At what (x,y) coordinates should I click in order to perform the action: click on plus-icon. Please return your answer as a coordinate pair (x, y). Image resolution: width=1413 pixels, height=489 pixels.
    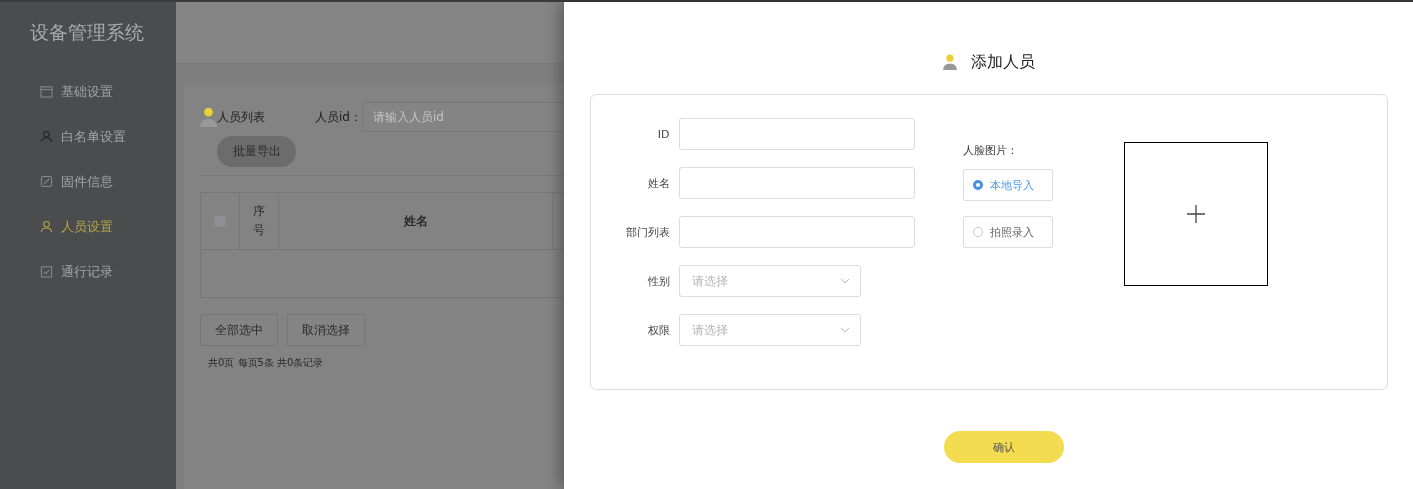
    Looking at the image, I should click on (1195, 214).